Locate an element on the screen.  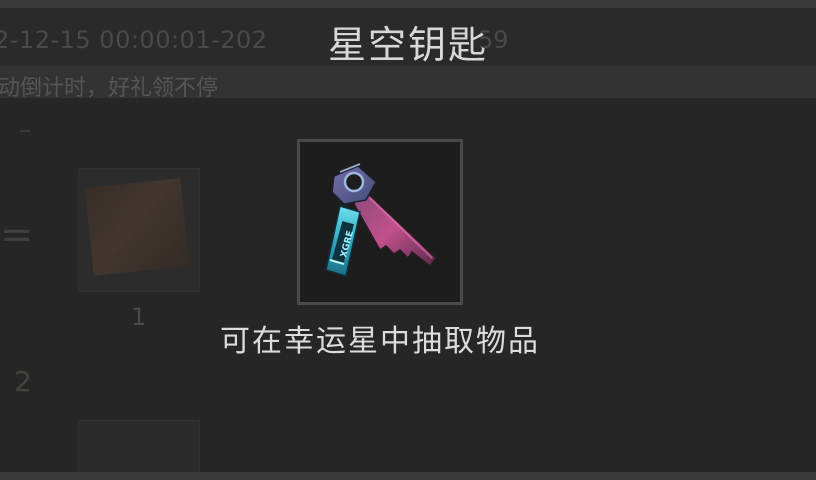
bottom-bar is located at coordinates (408, 476).